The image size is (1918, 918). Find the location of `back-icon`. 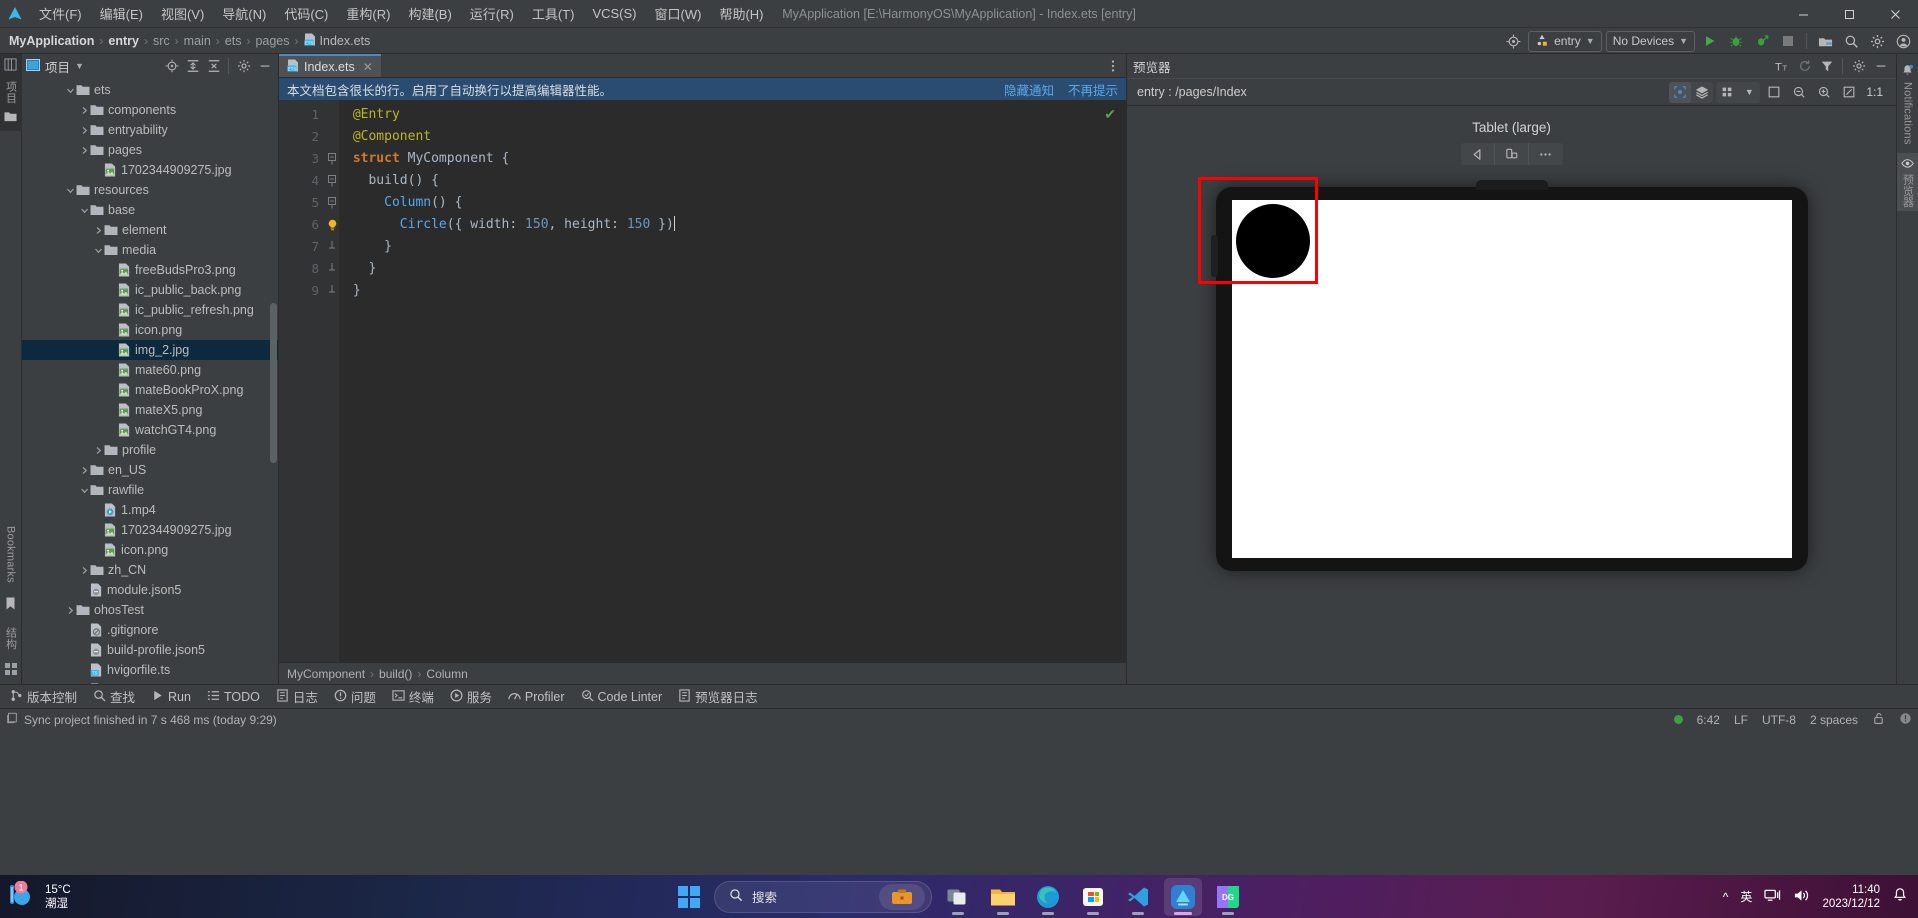

back-icon is located at coordinates (1478, 154).